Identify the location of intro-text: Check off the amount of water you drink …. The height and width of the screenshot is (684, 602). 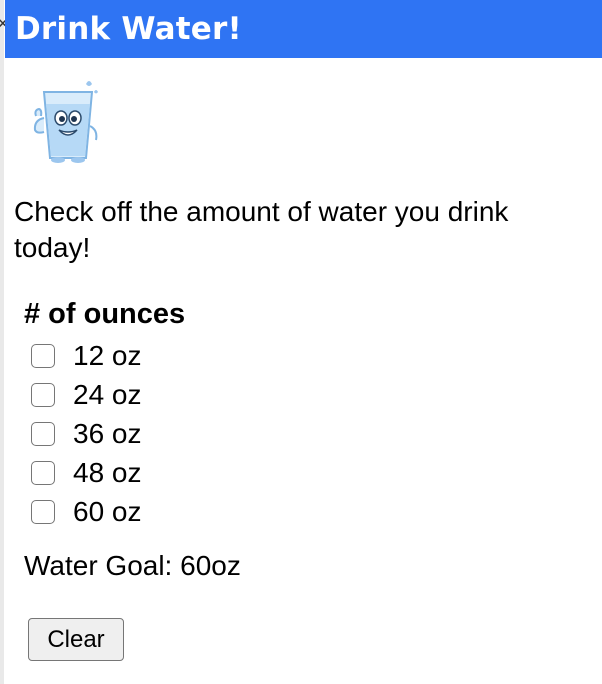
(261, 229).